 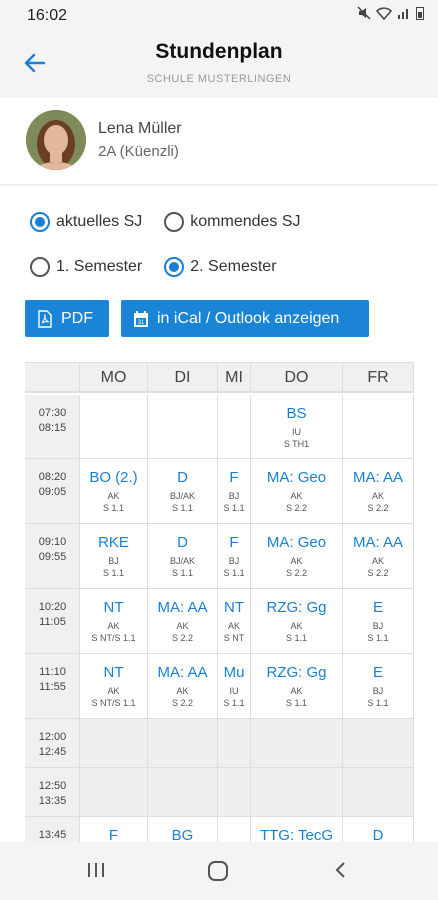 I want to click on back-nav-button, so click(x=341, y=872).